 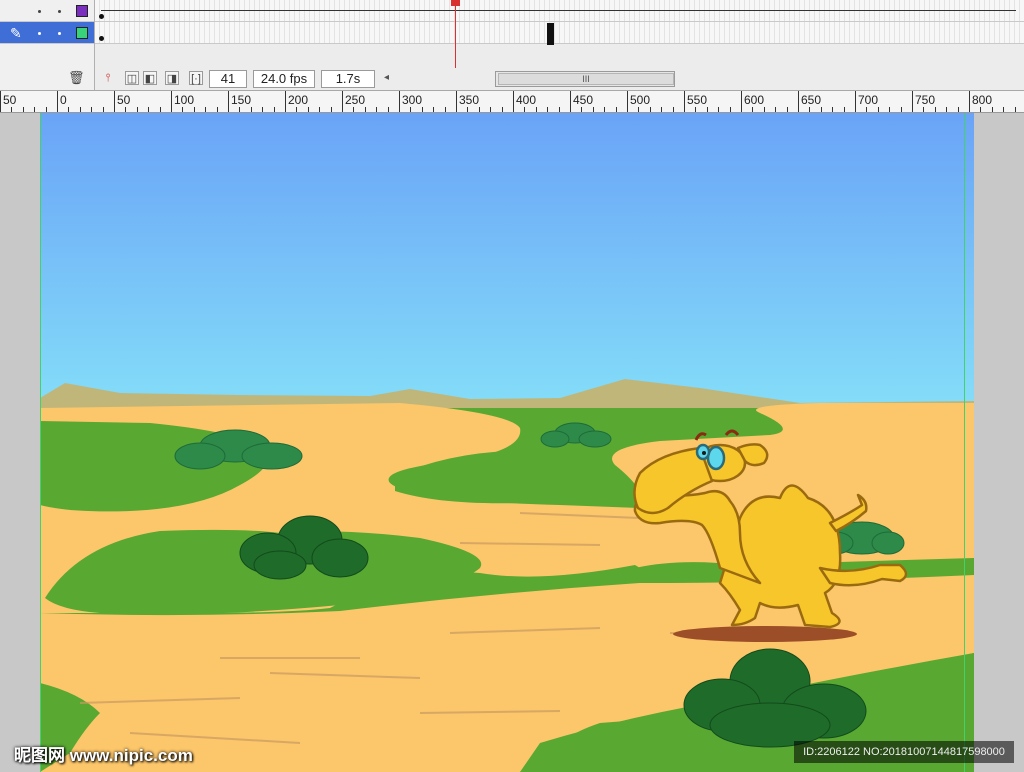 I want to click on edit-multiple-frames-icon: ◨, so click(x=172, y=78).